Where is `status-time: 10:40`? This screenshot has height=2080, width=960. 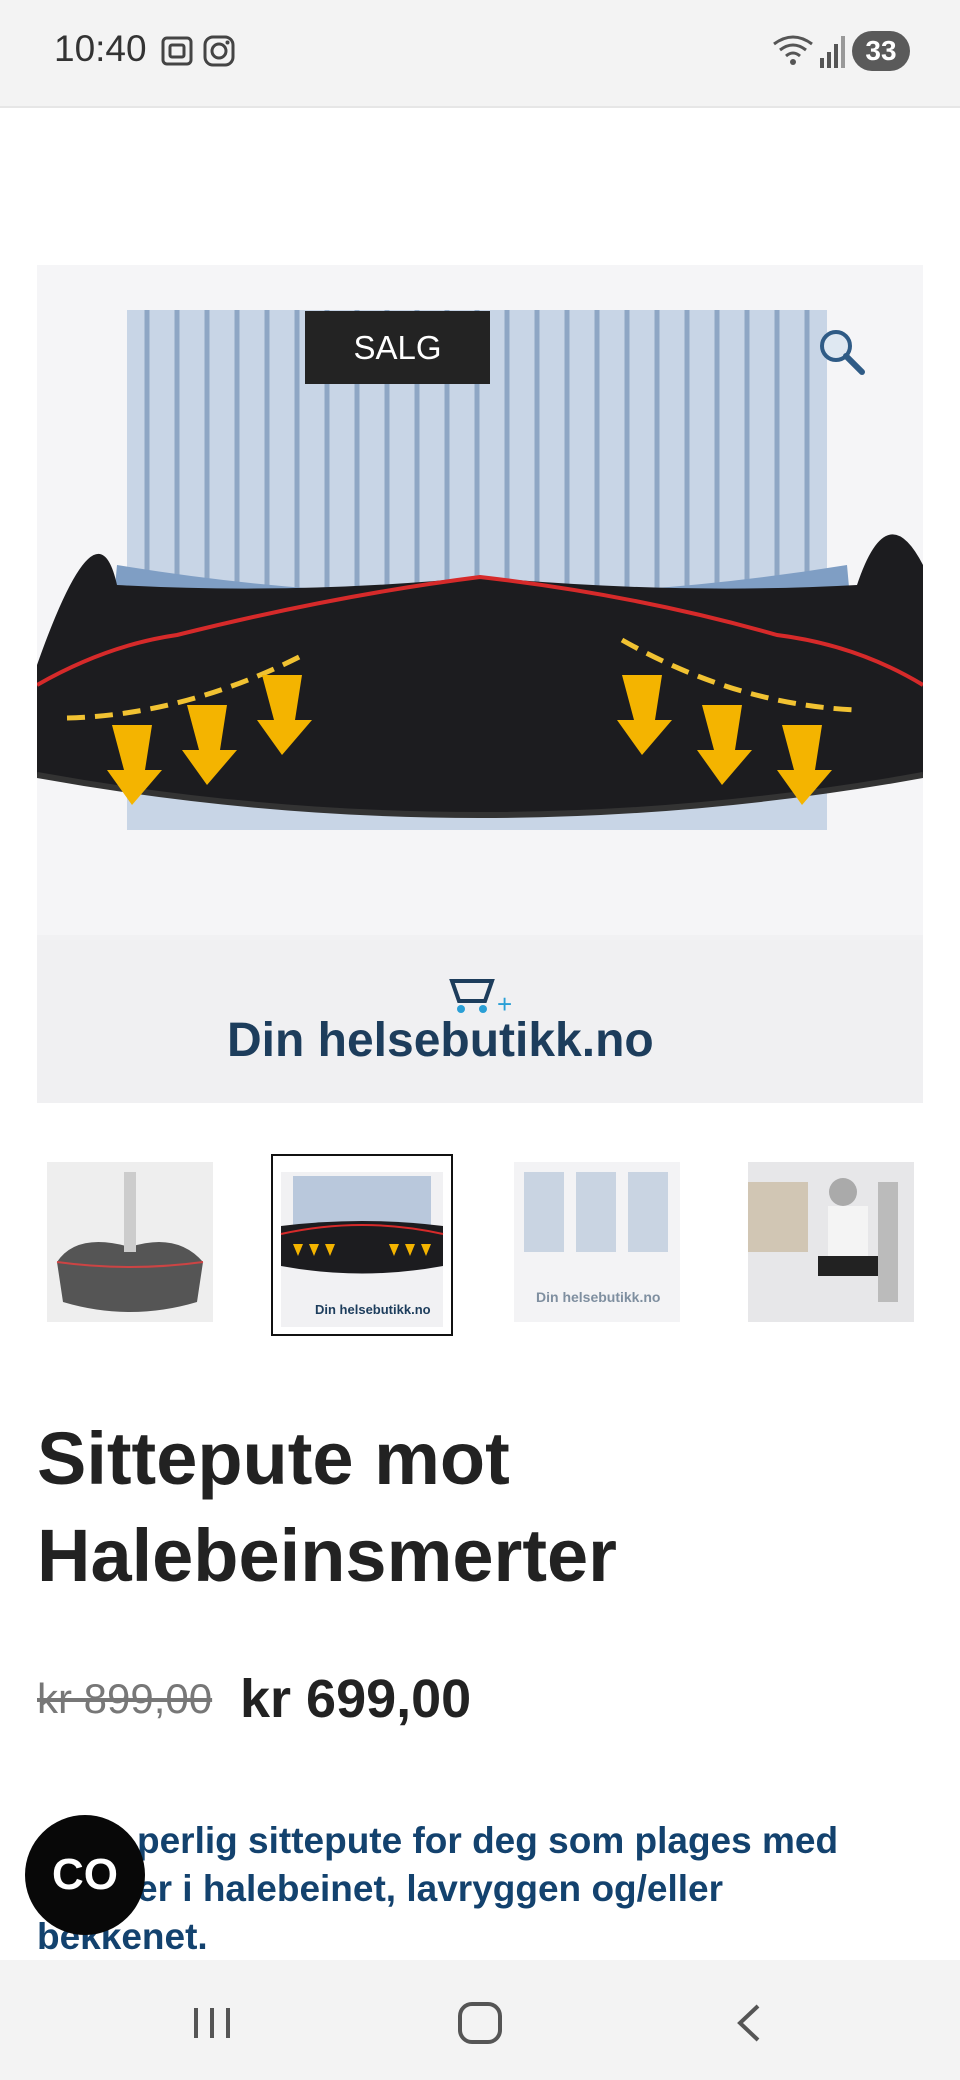 status-time: 10:40 is located at coordinates (100, 48).